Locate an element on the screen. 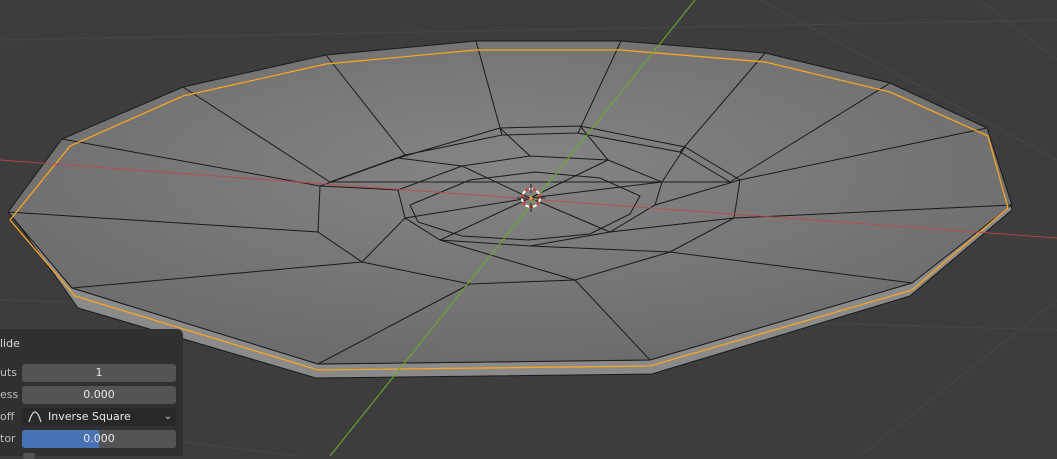 The image size is (1057, 459). number-cuts-label: uts is located at coordinates (9, 372).